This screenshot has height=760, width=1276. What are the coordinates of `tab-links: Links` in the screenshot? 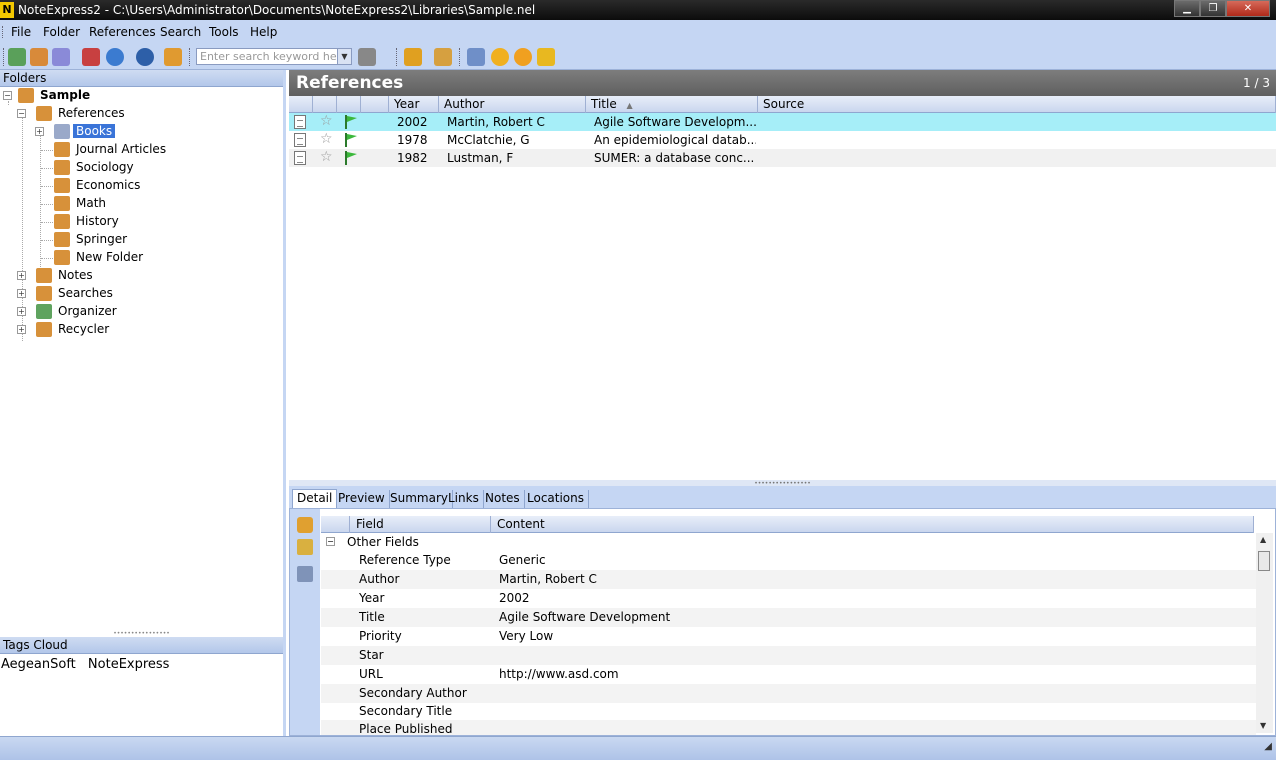 It's located at (464, 499).